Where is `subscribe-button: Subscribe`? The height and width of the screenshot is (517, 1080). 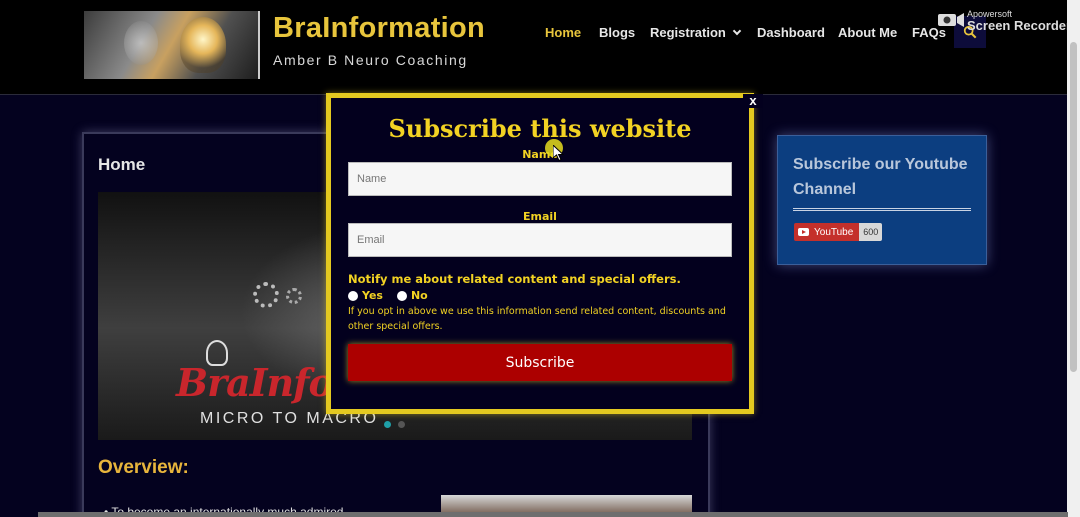
subscribe-button: Subscribe is located at coordinates (540, 362).